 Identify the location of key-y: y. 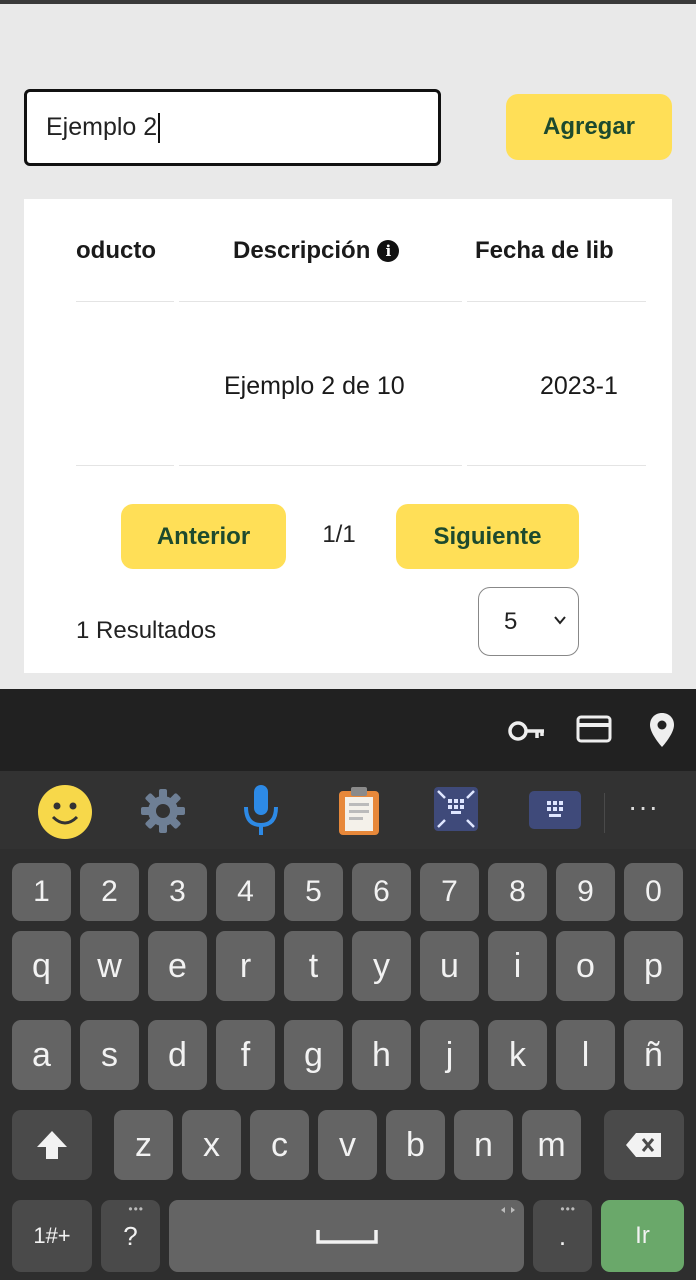
(381, 966).